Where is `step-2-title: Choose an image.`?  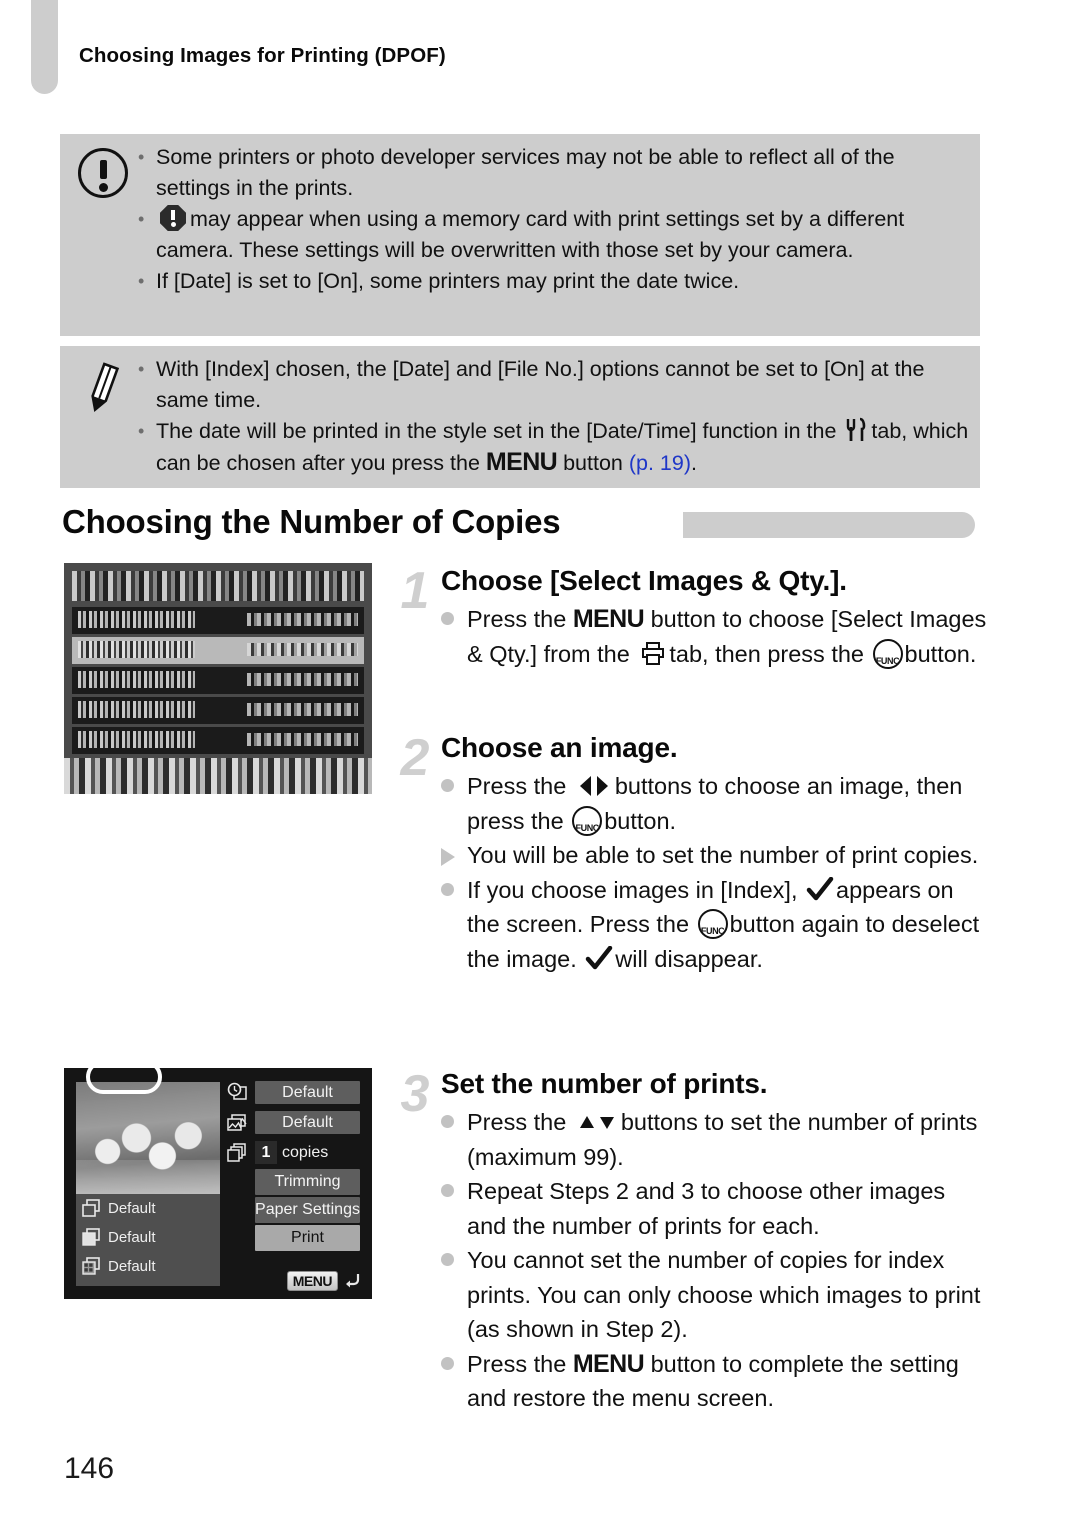
step-2-title: Choose an image. is located at coordinates (559, 747).